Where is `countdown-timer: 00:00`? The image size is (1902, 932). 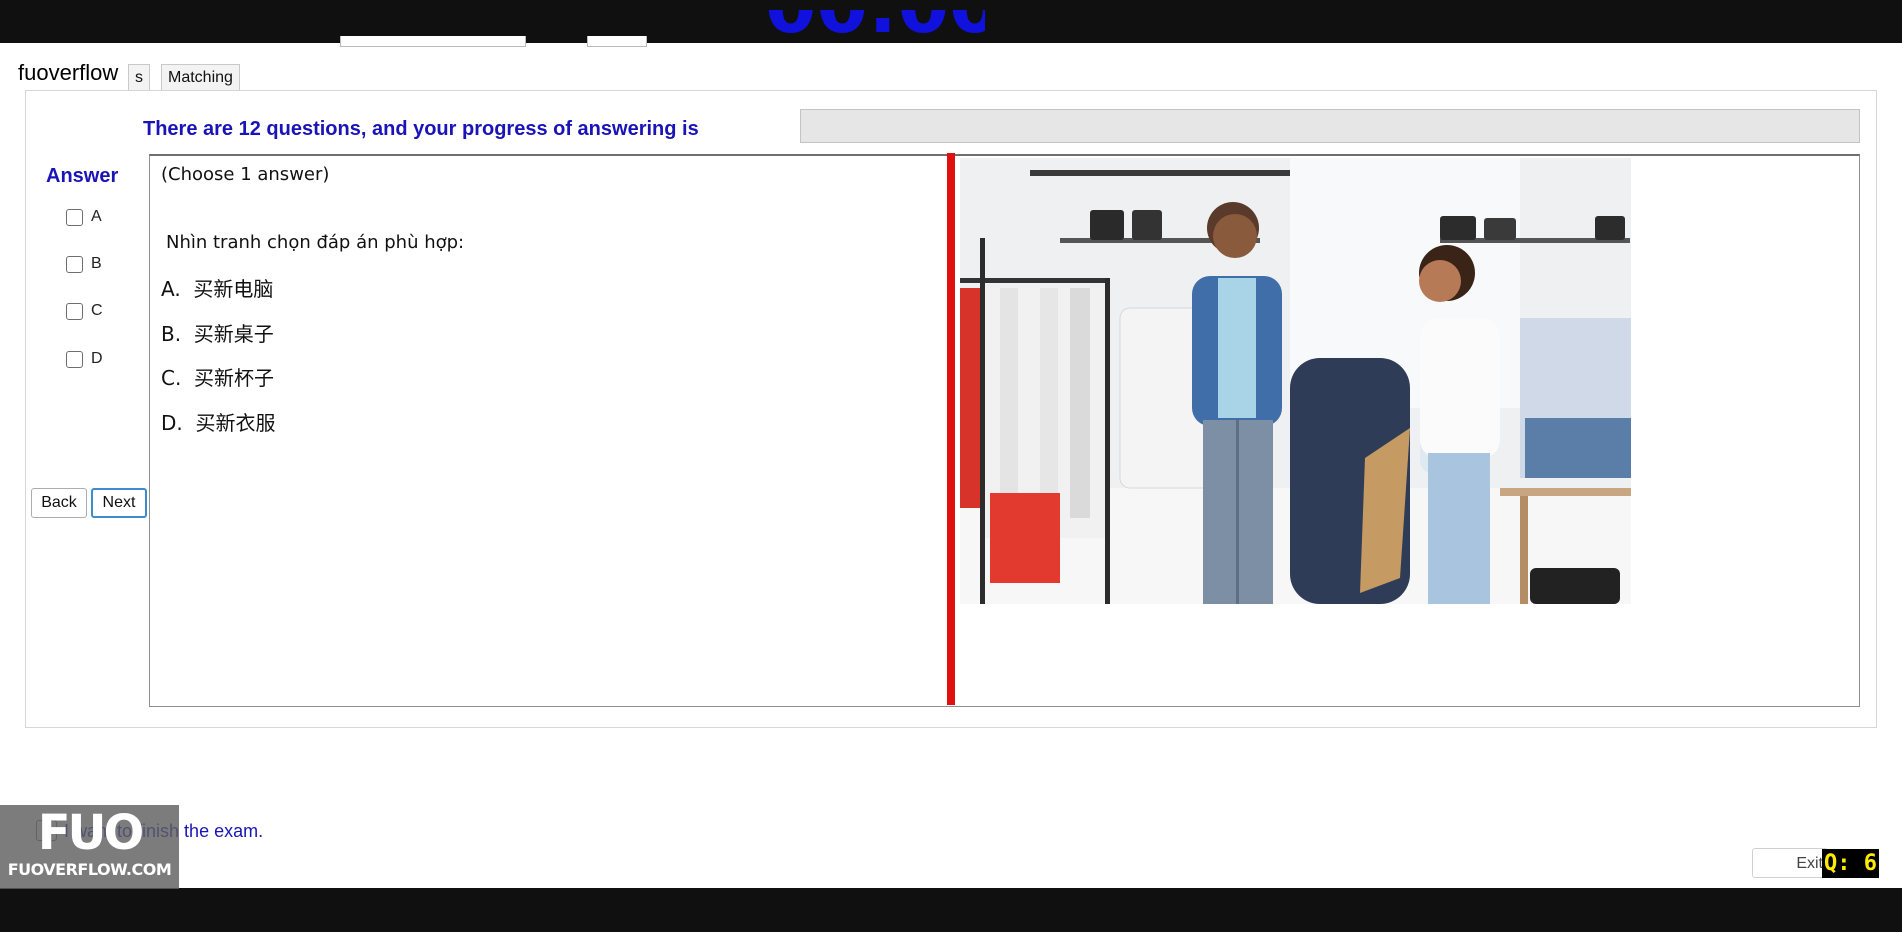
countdown-timer: 00:00 is located at coordinates (875, 26).